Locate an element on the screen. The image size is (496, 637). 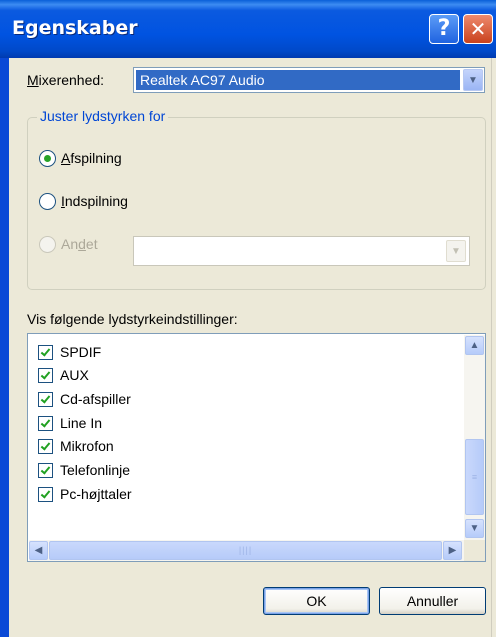
list-item-label: Pc-højttaler is located at coordinates (96, 494).